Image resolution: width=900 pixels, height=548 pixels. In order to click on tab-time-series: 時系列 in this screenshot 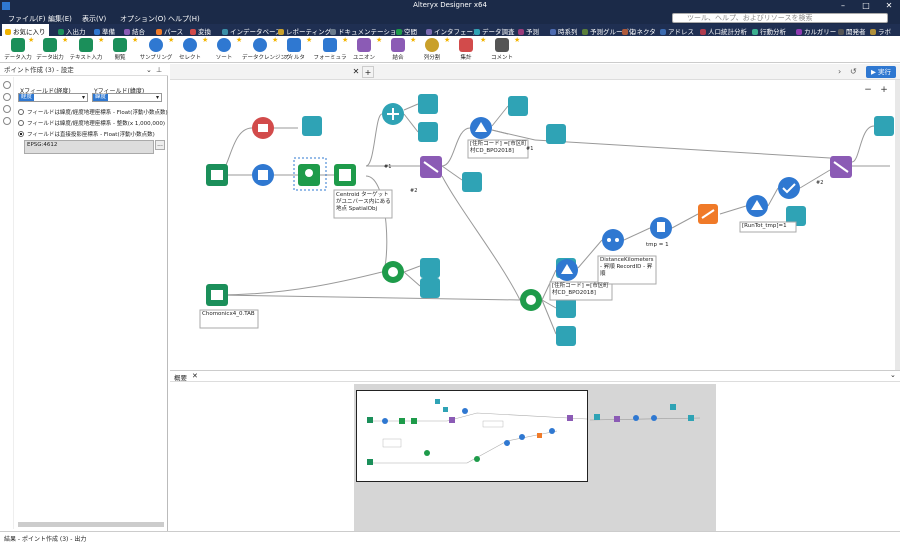, I will do `click(564, 31)`.